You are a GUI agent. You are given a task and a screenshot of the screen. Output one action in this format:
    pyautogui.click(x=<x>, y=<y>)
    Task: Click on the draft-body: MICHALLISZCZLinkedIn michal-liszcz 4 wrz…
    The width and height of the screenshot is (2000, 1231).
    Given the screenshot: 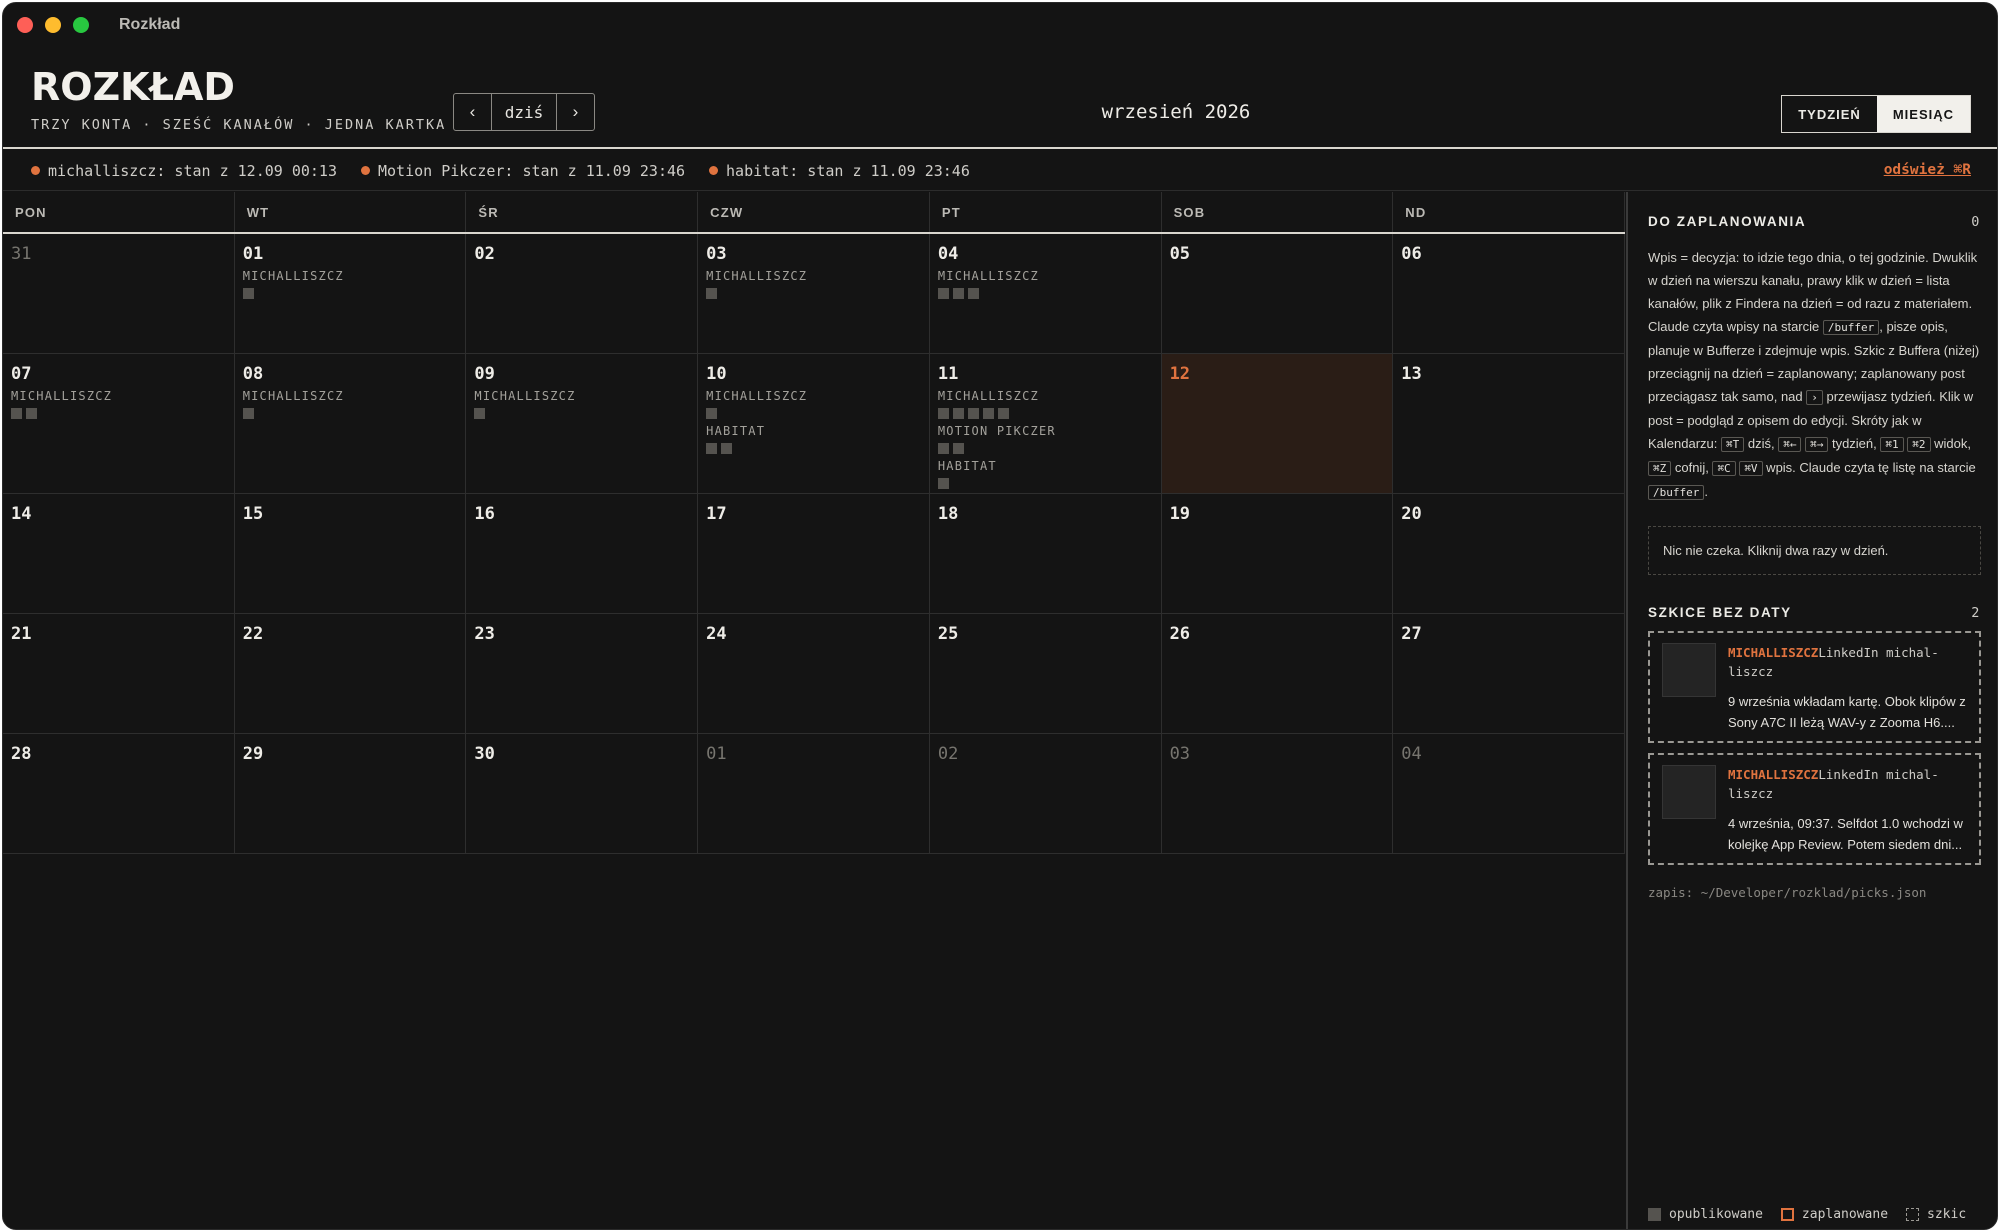 What is the action you would take?
    pyautogui.click(x=1848, y=810)
    